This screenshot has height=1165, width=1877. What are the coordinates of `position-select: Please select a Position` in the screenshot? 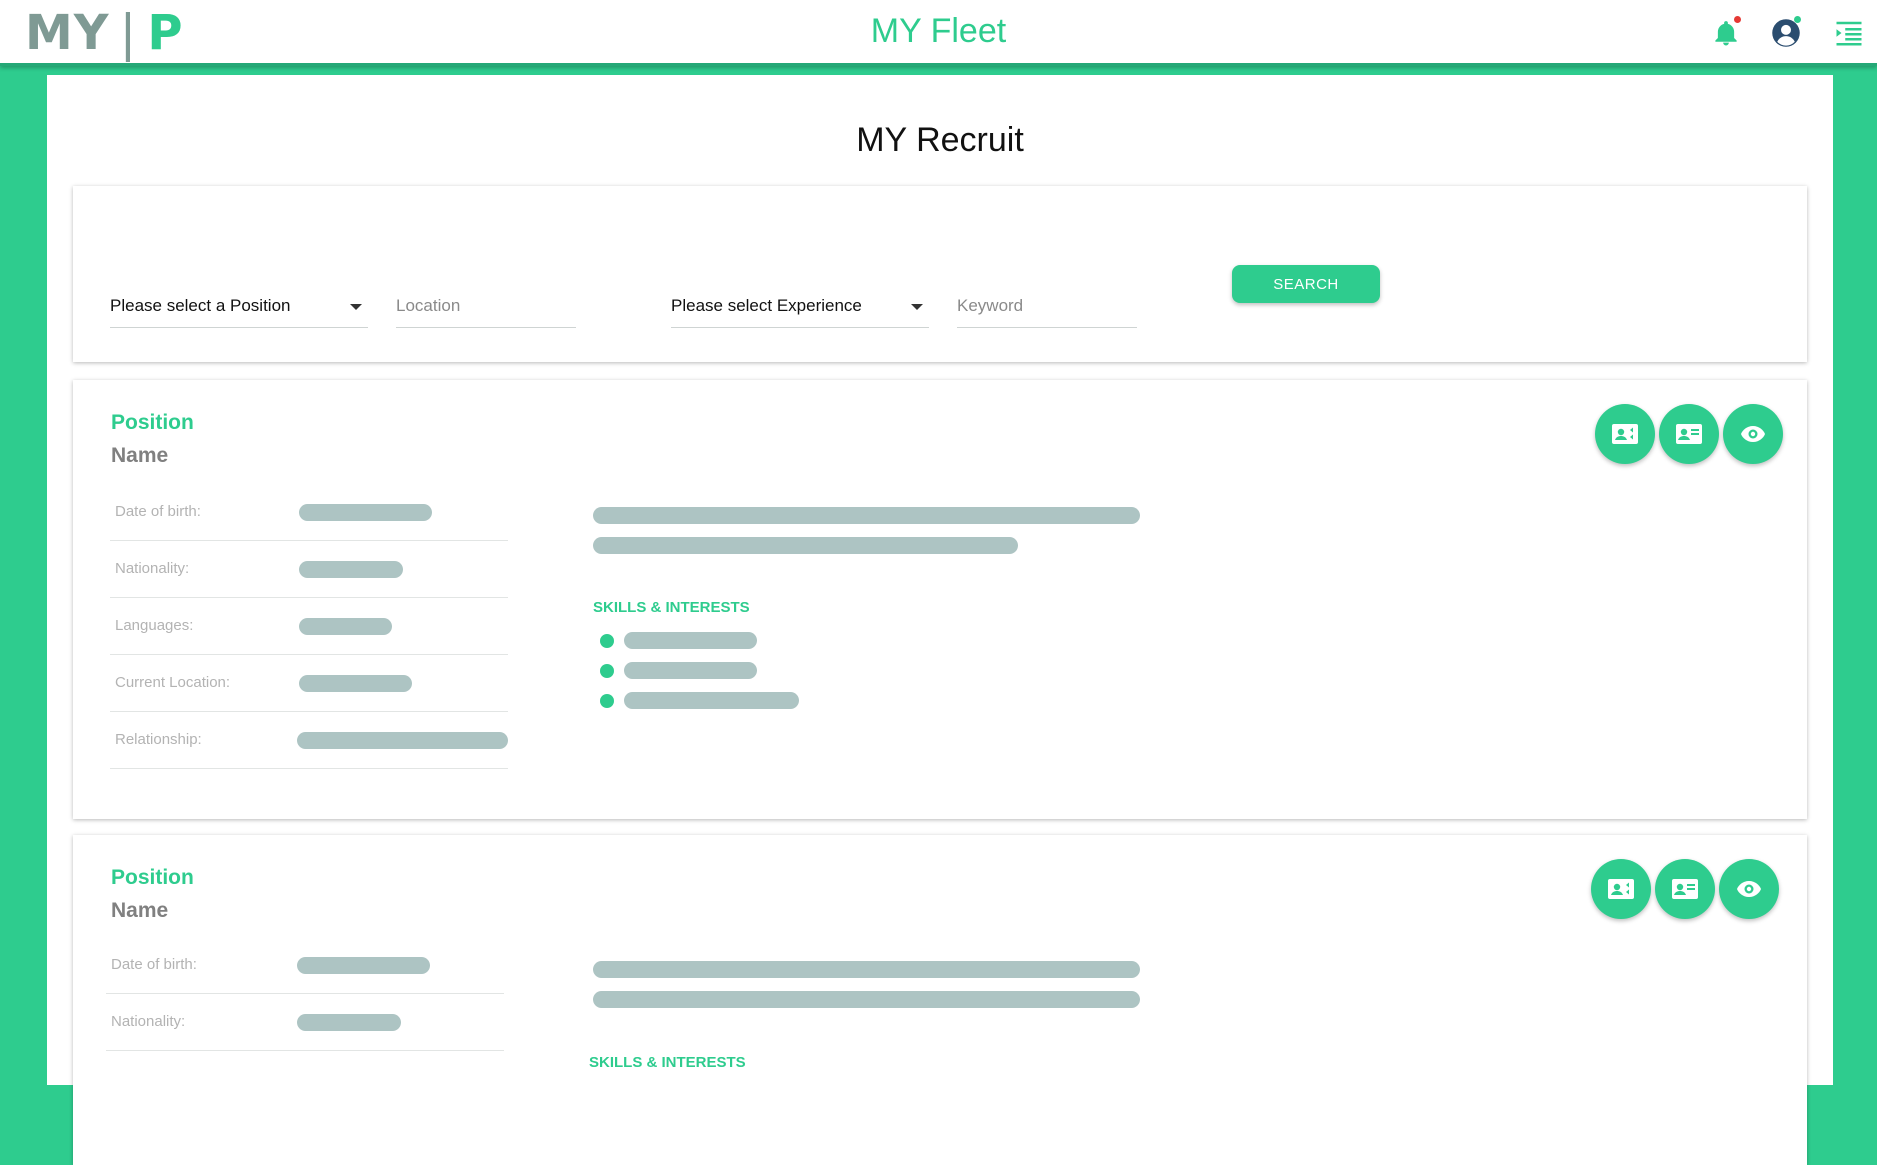 It's located at (239, 308).